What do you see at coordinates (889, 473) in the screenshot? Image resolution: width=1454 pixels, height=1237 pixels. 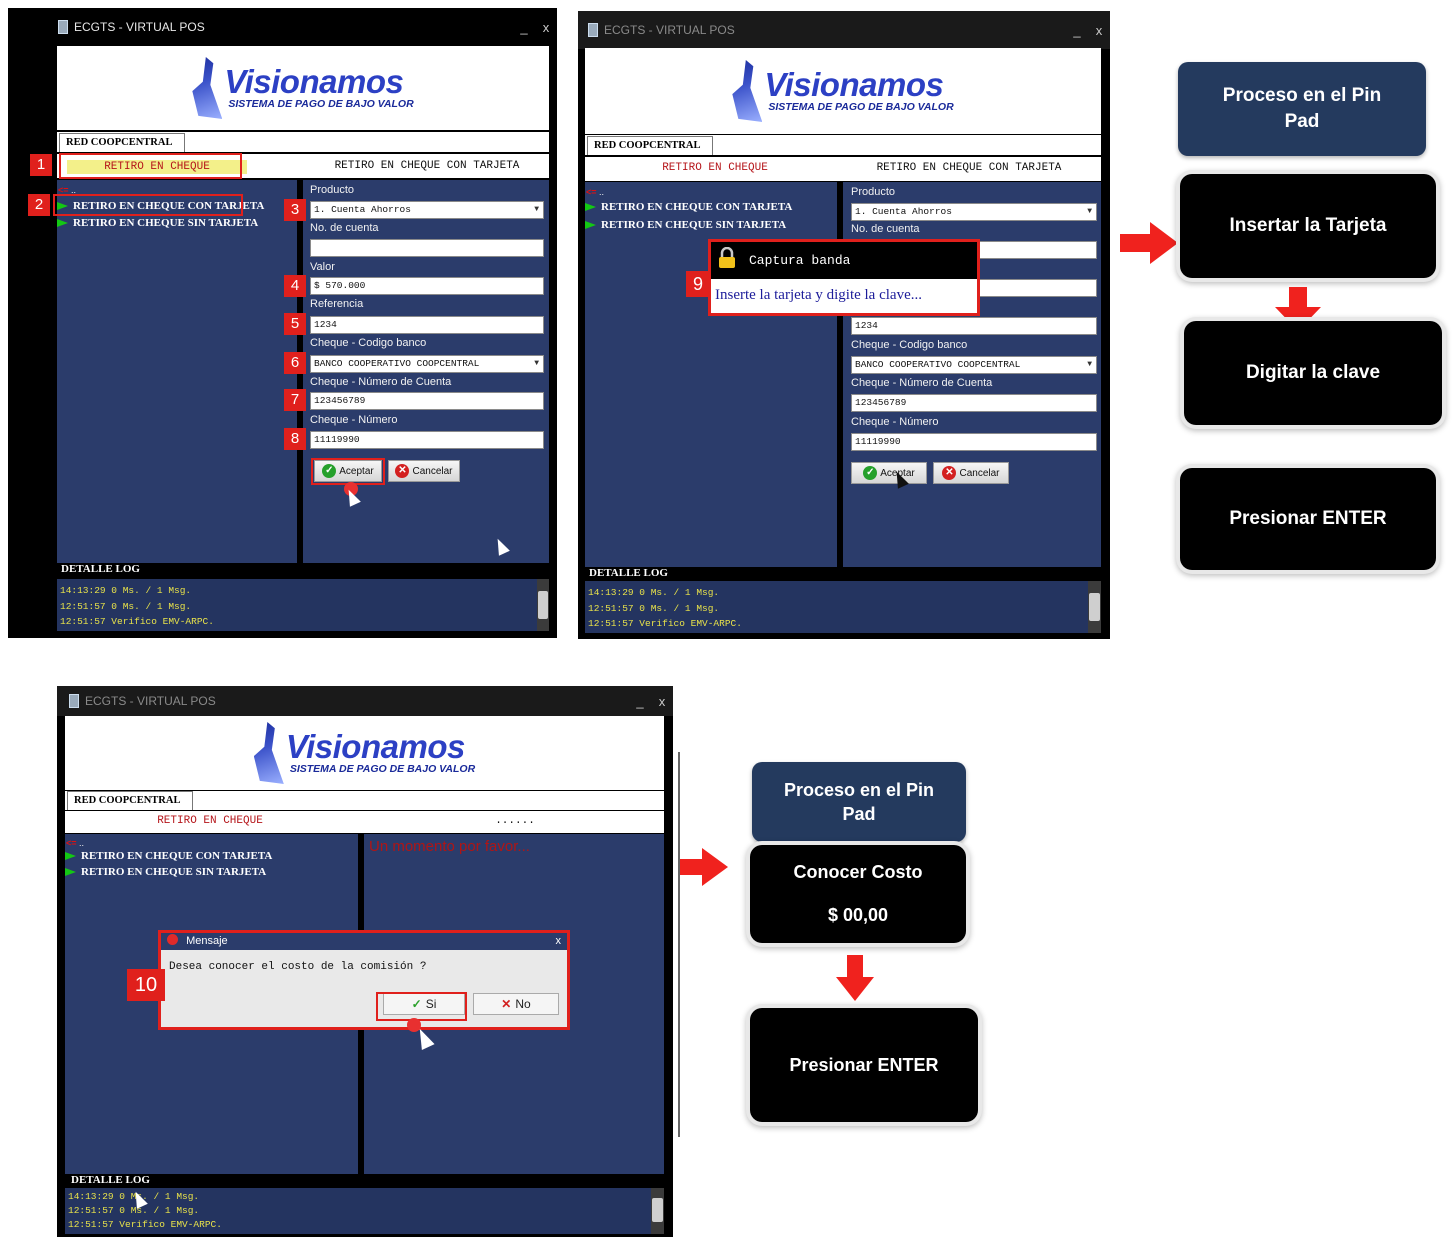 I see `aceptar-button: ✓ Aceptar` at bounding box center [889, 473].